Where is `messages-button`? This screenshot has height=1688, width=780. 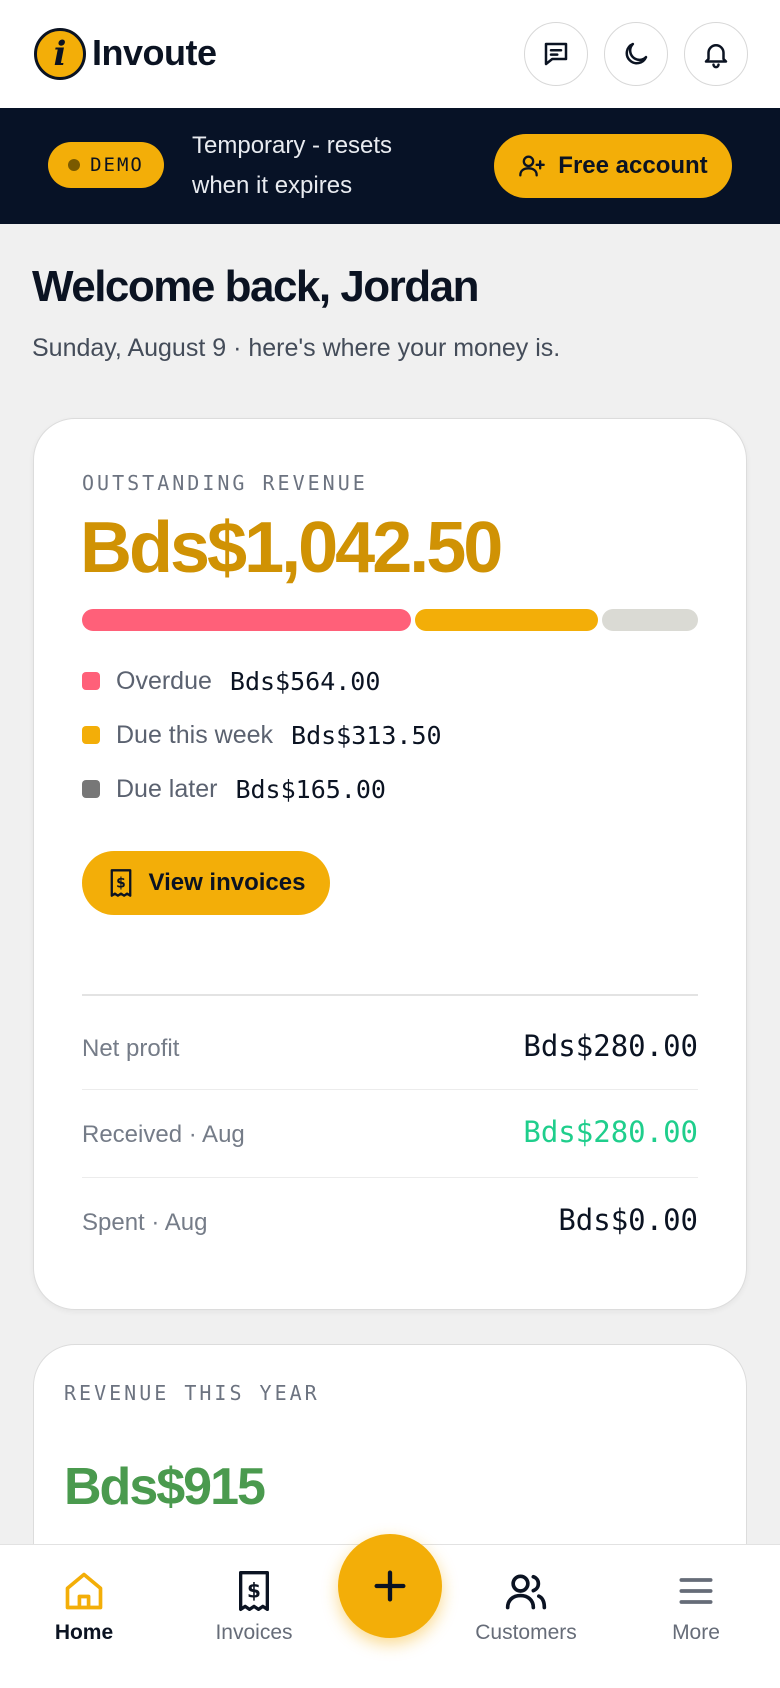
messages-button is located at coordinates (556, 54).